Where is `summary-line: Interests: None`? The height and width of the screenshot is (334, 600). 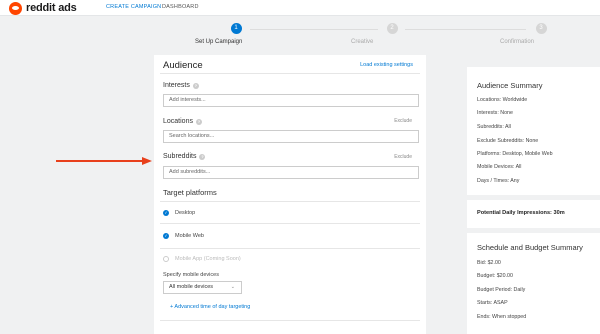
summary-line: Interests: None is located at coordinates (495, 113).